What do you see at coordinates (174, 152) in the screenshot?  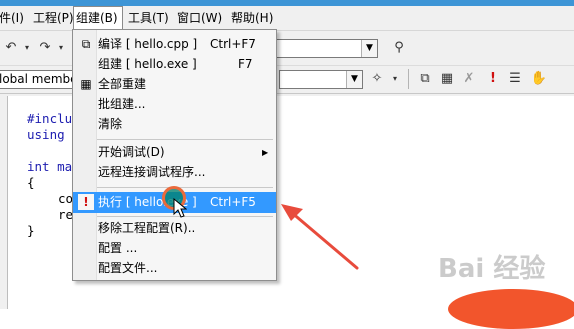 I see `menu-item-start-debug: 开始调试(D) ▶` at bounding box center [174, 152].